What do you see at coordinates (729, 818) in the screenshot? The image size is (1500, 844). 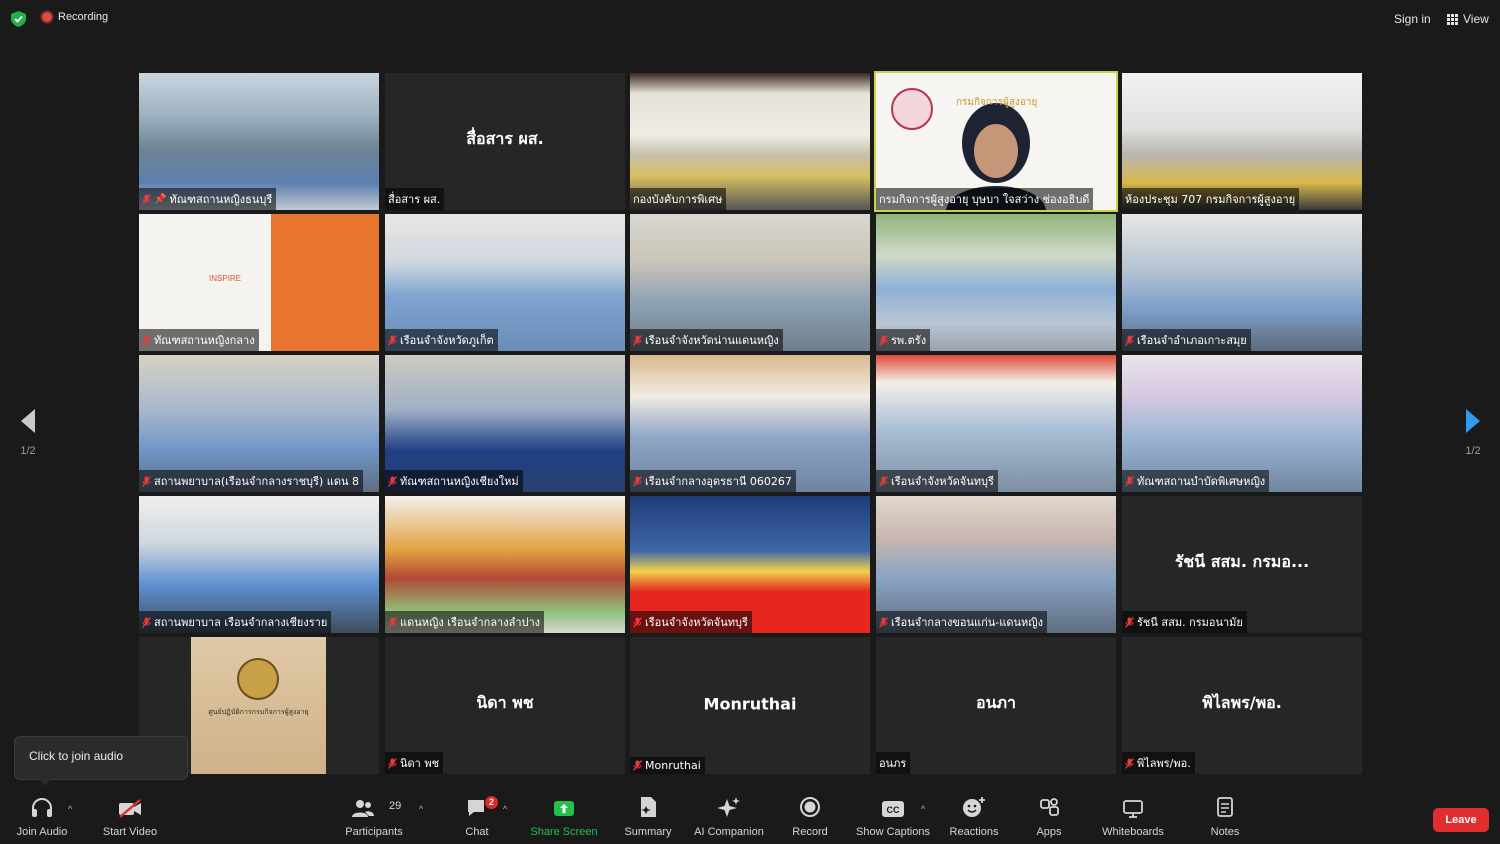 I see `ai-companion-button: AI Companion` at bounding box center [729, 818].